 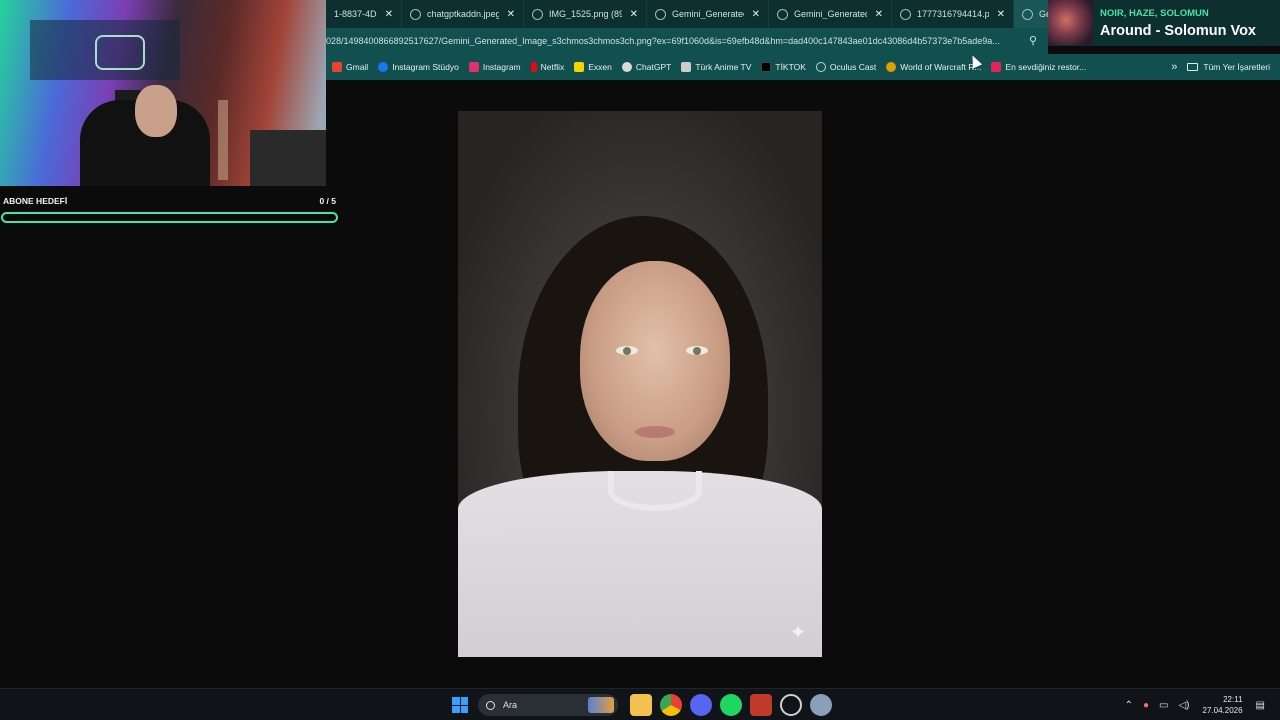 I want to click on settings-icon, so click(x=821, y=705).